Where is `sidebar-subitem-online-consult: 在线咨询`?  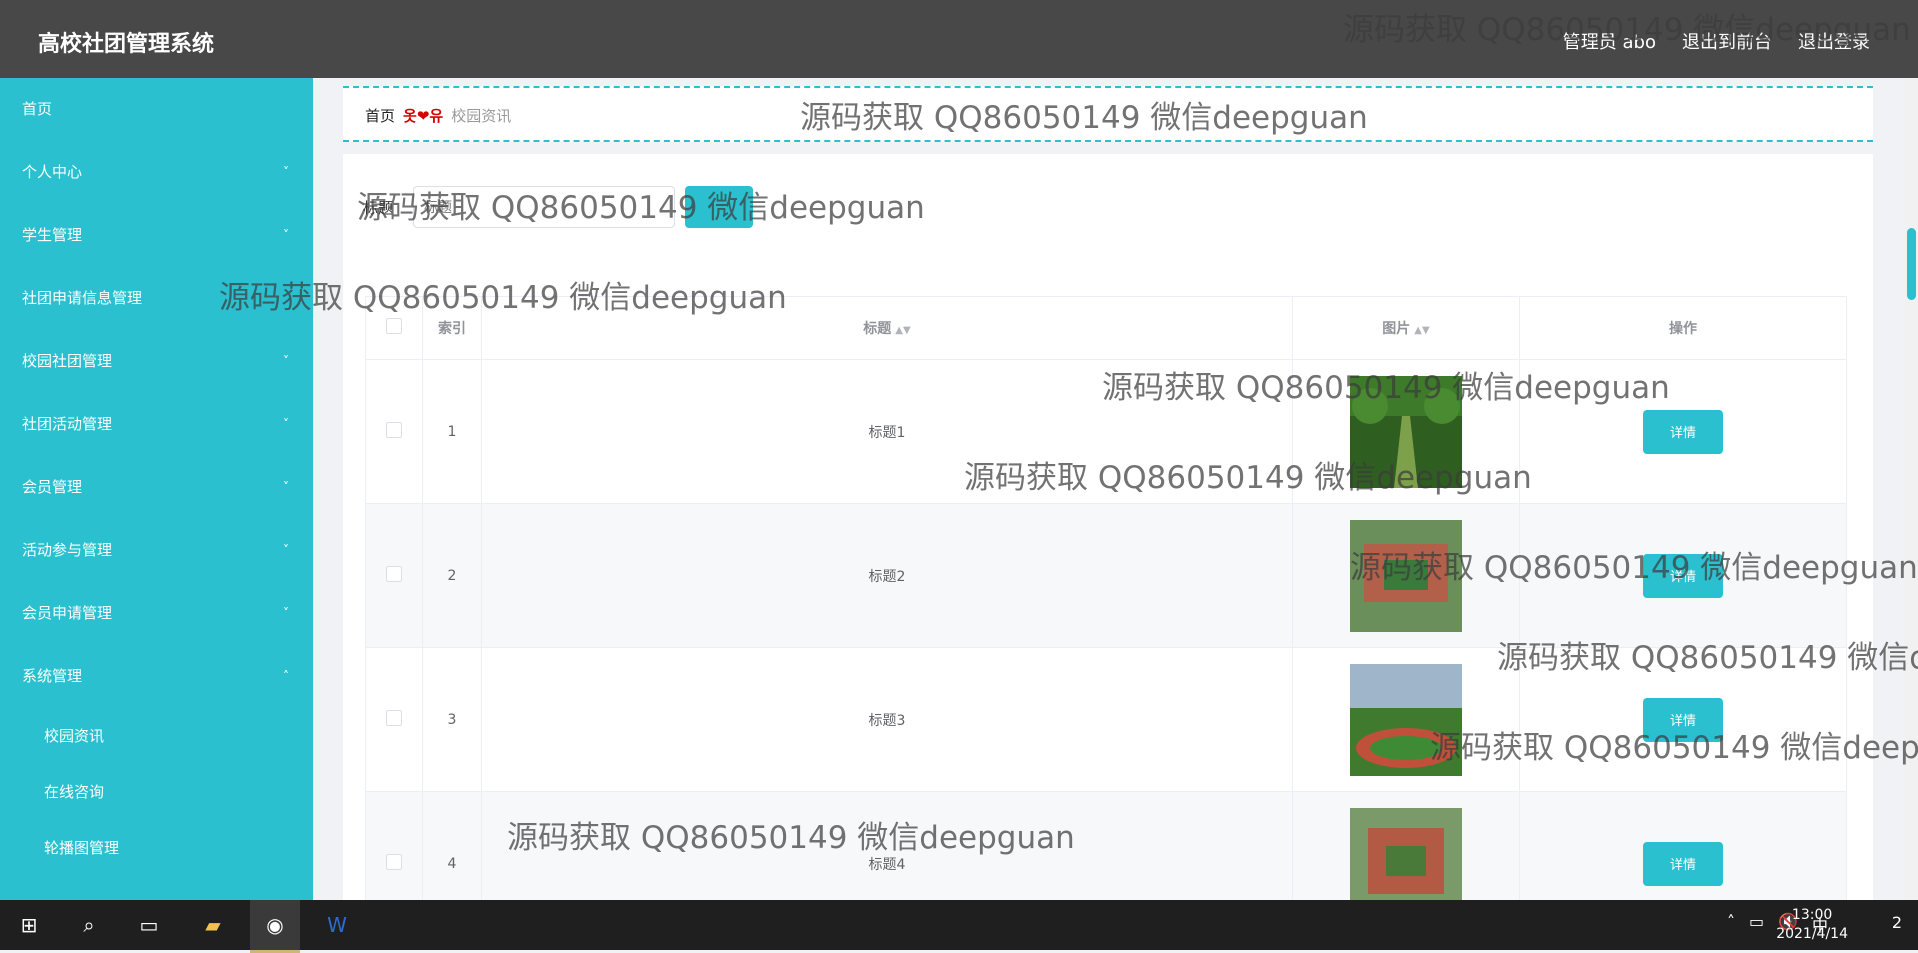 sidebar-subitem-online-consult: 在线咨询 is located at coordinates (156, 792).